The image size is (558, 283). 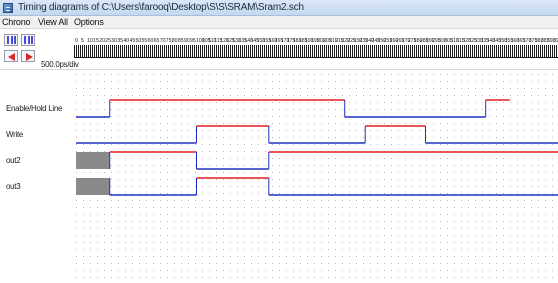 What do you see at coordinates (193, 41) in the screenshot?
I see `ruler-tick-label: 95` at bounding box center [193, 41].